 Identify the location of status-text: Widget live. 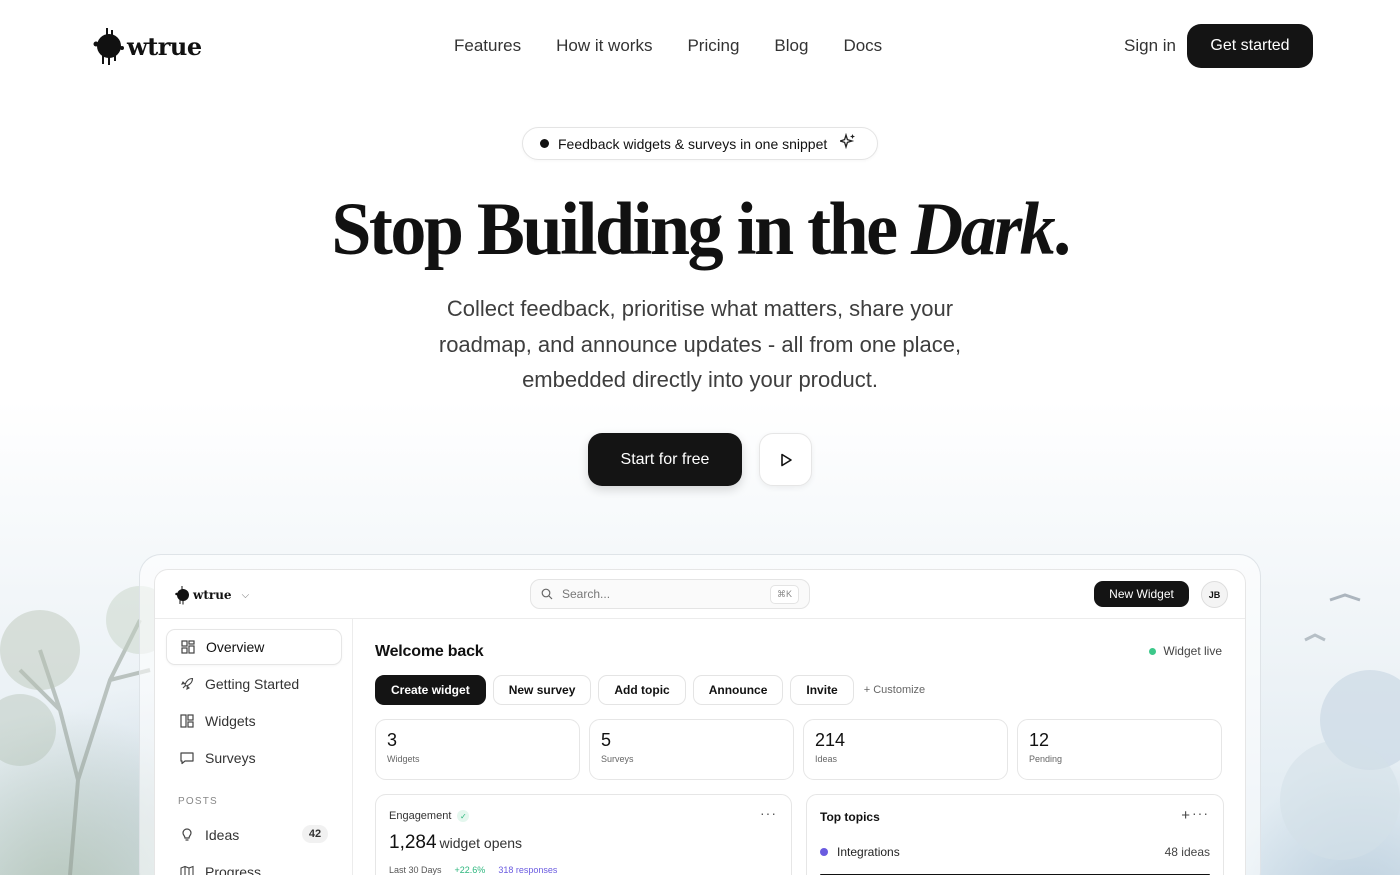
(1192, 651).